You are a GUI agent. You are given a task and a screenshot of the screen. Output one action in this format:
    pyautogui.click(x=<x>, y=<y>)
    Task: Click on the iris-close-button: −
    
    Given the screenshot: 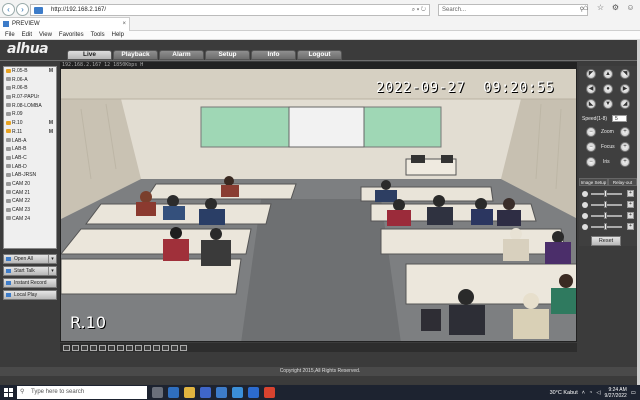 What is the action you would take?
    pyautogui.click(x=591, y=162)
    